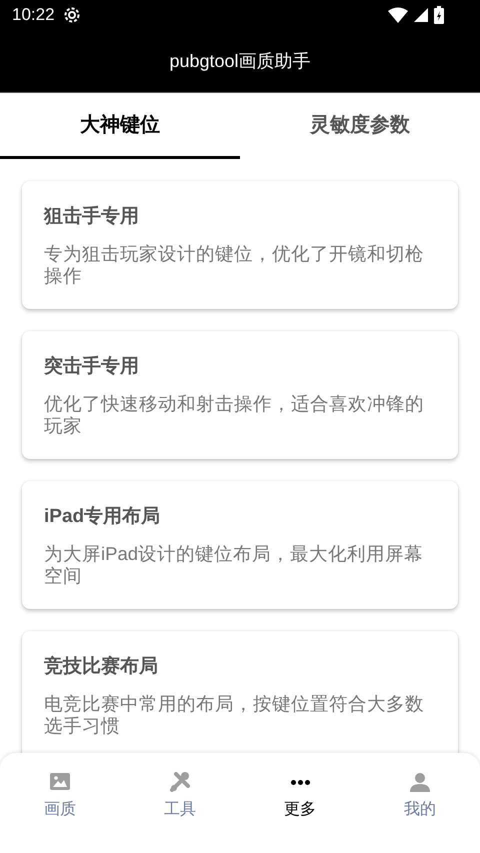  What do you see at coordinates (234, 415) in the screenshot?
I see `card-description: 优化了快速移动和射击操作，适合喜欢冲锋的玩家` at bounding box center [234, 415].